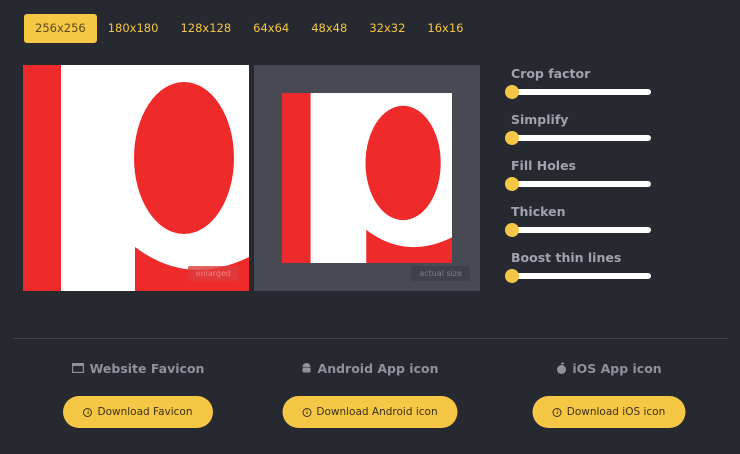  Describe the element at coordinates (566, 257) in the screenshot. I see `slider-label: Boost thin lines` at that location.